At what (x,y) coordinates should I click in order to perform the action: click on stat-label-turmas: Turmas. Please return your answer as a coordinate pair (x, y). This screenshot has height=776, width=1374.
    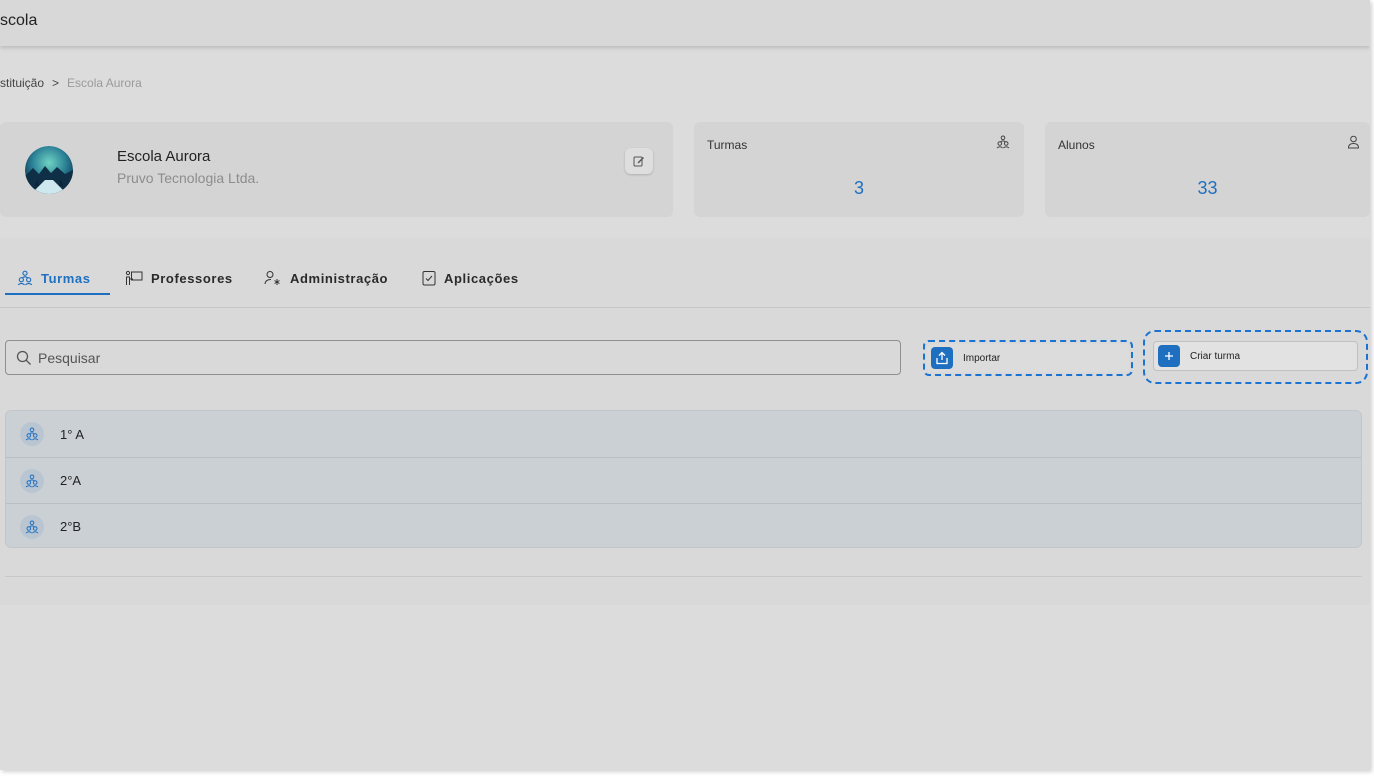
    Looking at the image, I should click on (727, 145).